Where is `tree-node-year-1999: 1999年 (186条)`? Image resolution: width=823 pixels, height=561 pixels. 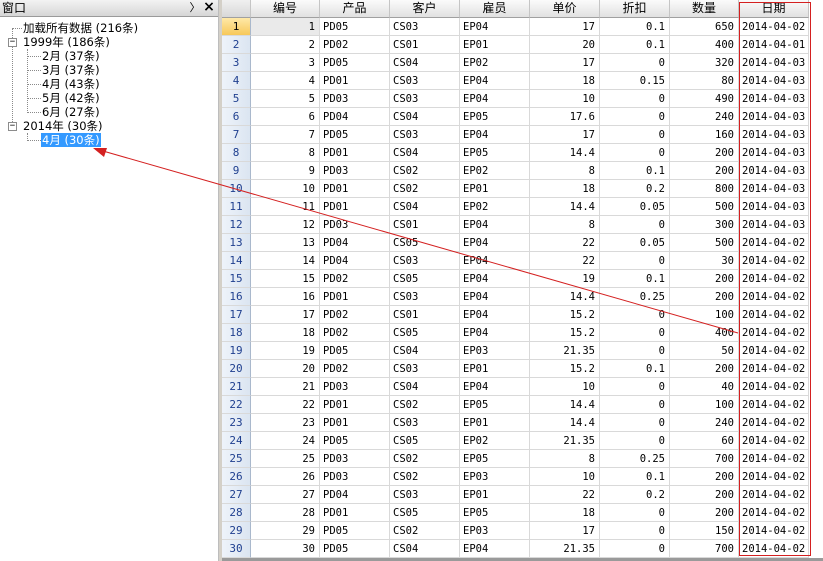
tree-node-year-1999: 1999年 (186条) is located at coordinates (66, 42).